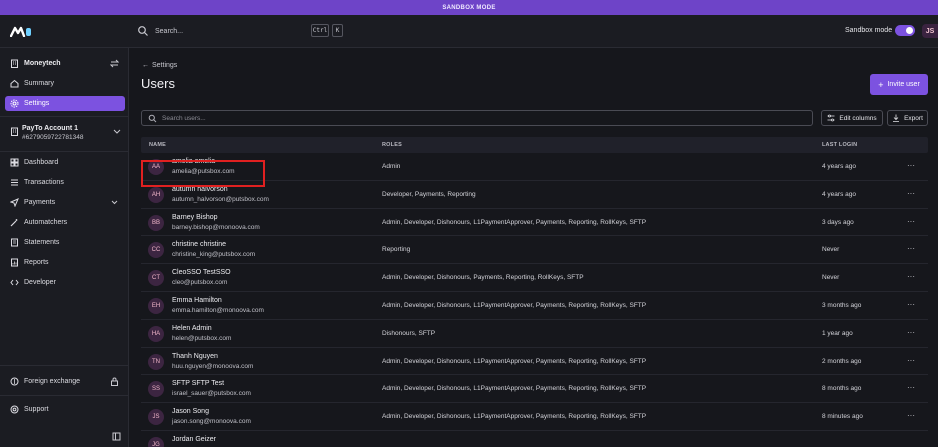 The width and height of the screenshot is (938, 447). I want to click on global-search: Search... Ctrl K, so click(238, 31).